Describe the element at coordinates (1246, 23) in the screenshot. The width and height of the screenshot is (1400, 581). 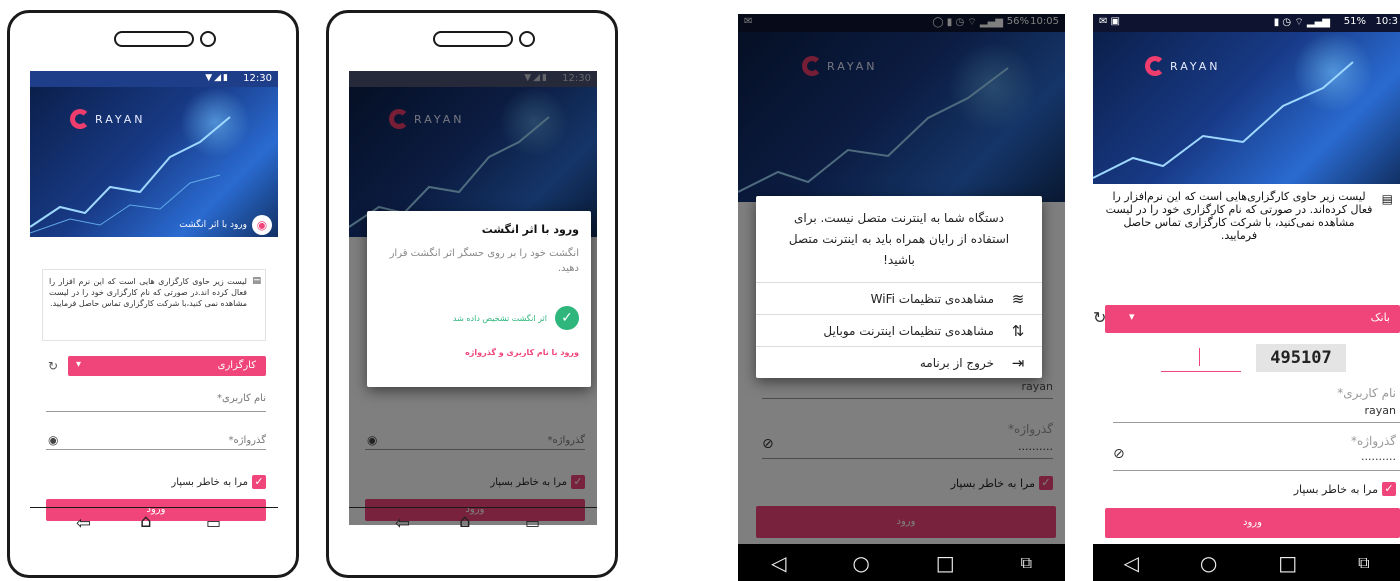
I see `status-bar: ✉ ▣ ▮ ◷ ⌔ ▂▄▆ 51% 10:3` at that location.